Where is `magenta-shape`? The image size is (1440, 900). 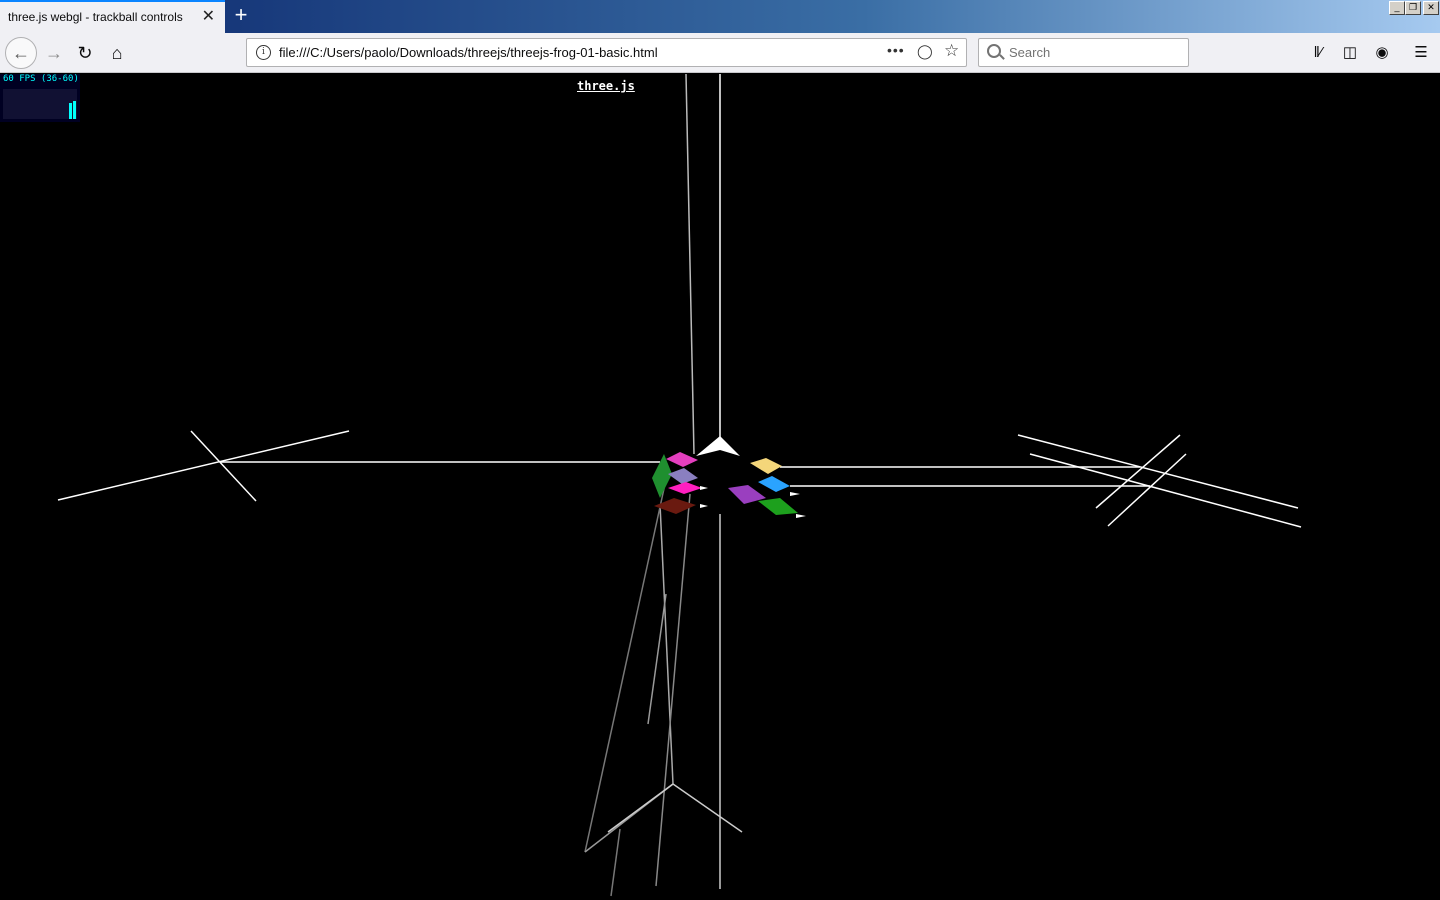 magenta-shape is located at coordinates (685, 488).